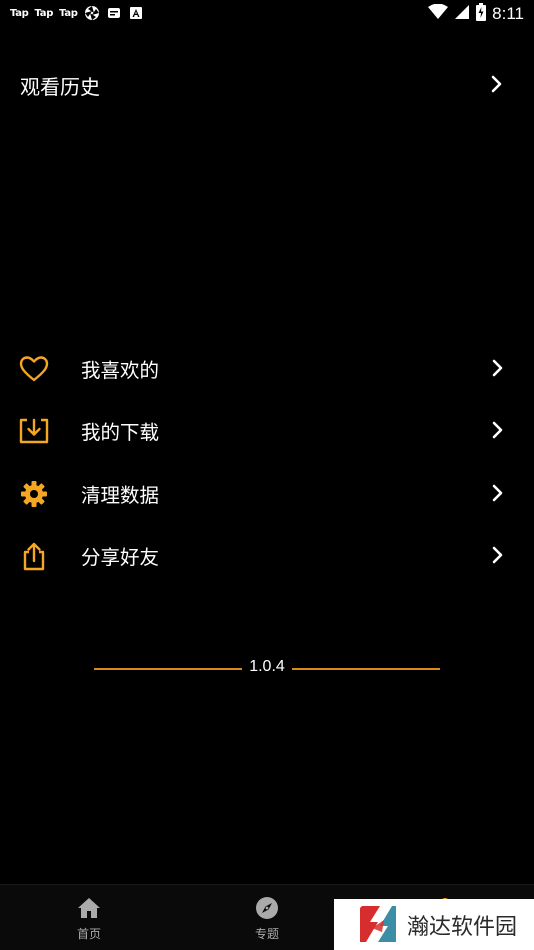 The image size is (534, 950). Describe the element at coordinates (60, 86) in the screenshot. I see `watch-history-title: 观看历史` at that location.